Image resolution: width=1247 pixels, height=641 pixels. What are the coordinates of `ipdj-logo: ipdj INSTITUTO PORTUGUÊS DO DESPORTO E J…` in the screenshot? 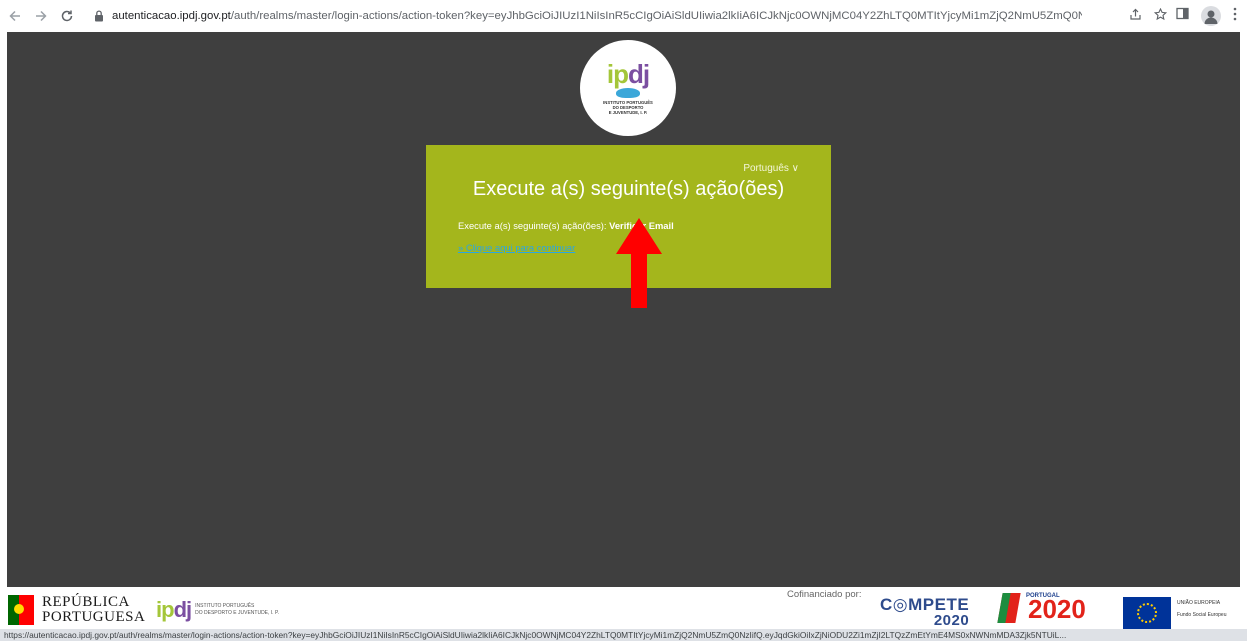 It's located at (628, 88).